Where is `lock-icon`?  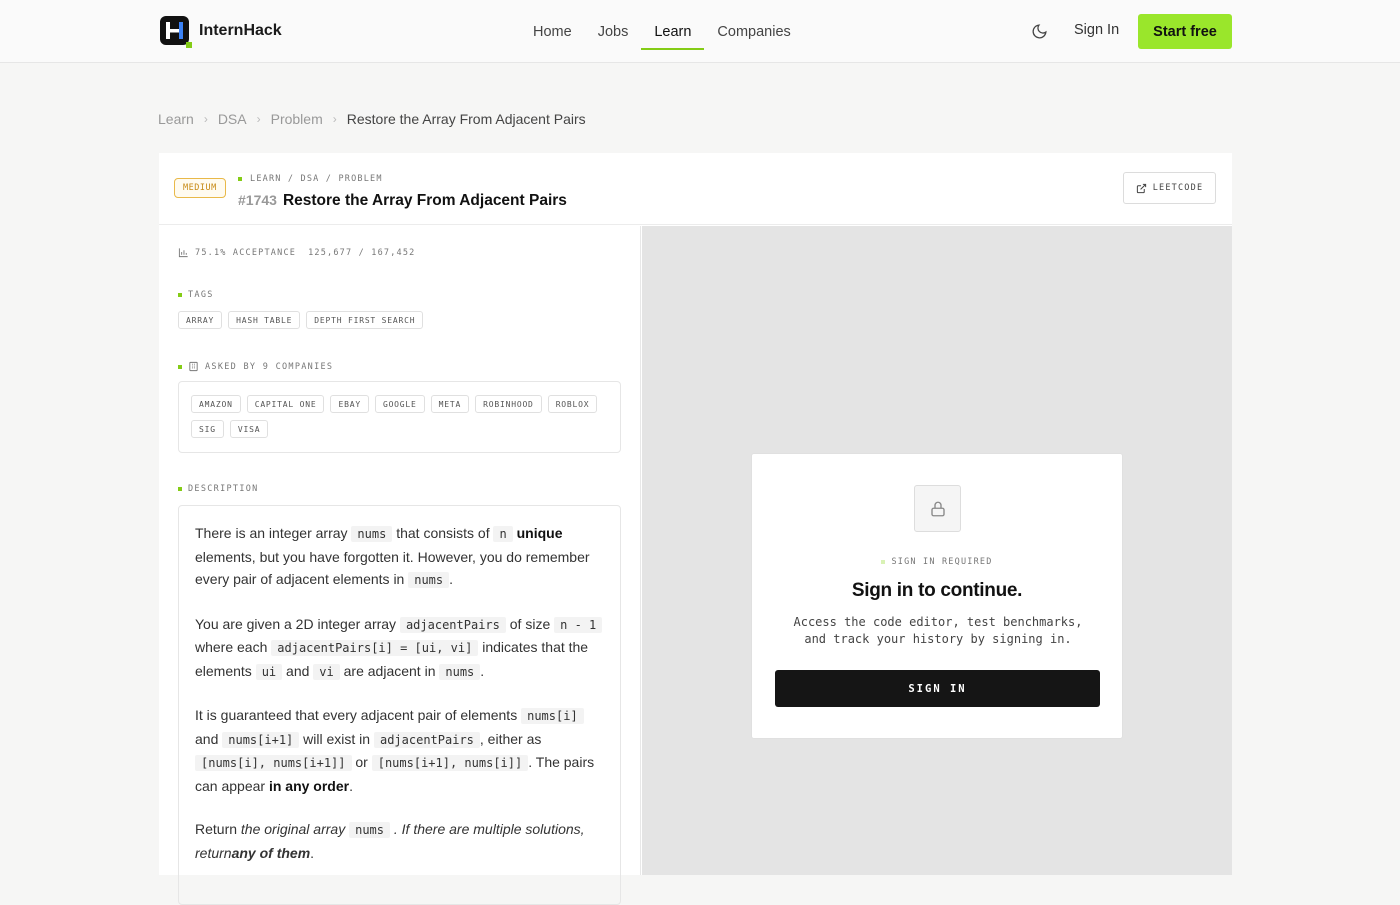 lock-icon is located at coordinates (937, 508).